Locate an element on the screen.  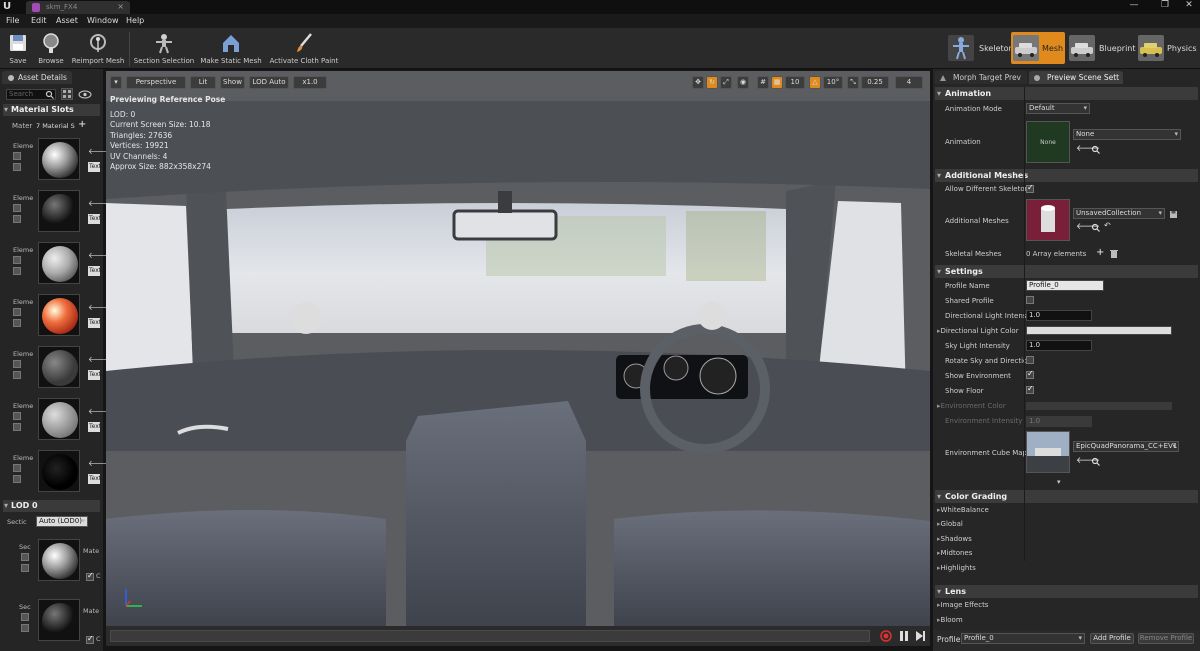
directional-light-color-label: Directional Light Color is located at coordinates (978, 331).